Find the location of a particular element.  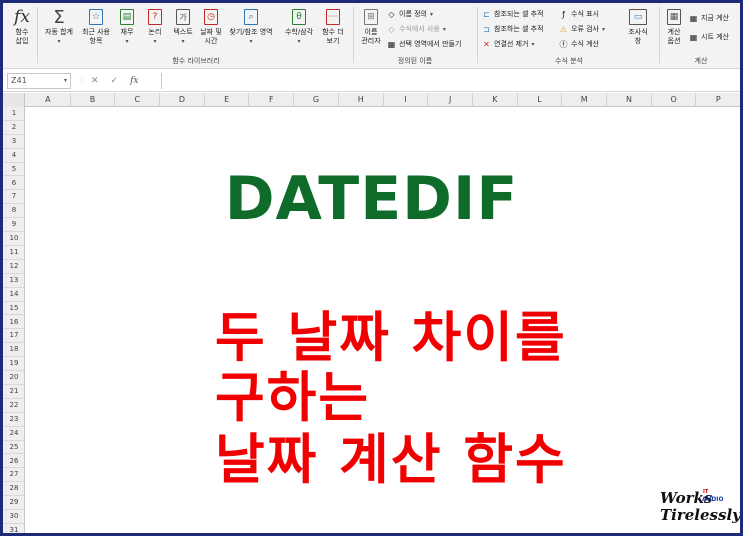

insert-function-button: fx 함수 삽입 is located at coordinates (22, 26).